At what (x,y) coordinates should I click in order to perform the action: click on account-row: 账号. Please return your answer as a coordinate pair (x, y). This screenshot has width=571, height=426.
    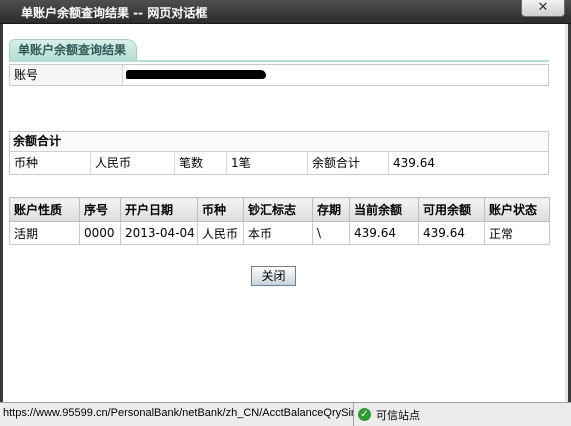
    Looking at the image, I should click on (279, 75).